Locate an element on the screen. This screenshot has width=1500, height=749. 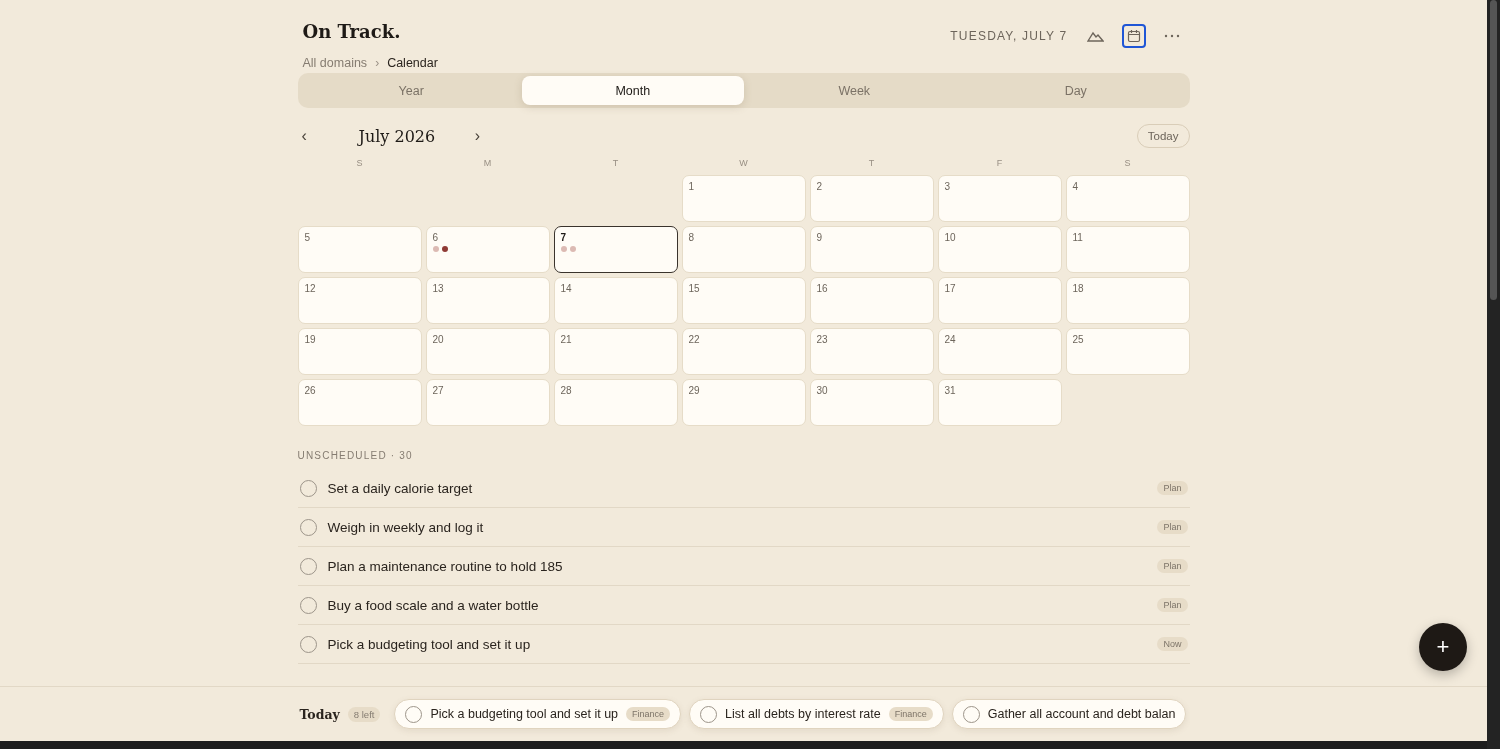
add-button: + is located at coordinates (1443, 647).